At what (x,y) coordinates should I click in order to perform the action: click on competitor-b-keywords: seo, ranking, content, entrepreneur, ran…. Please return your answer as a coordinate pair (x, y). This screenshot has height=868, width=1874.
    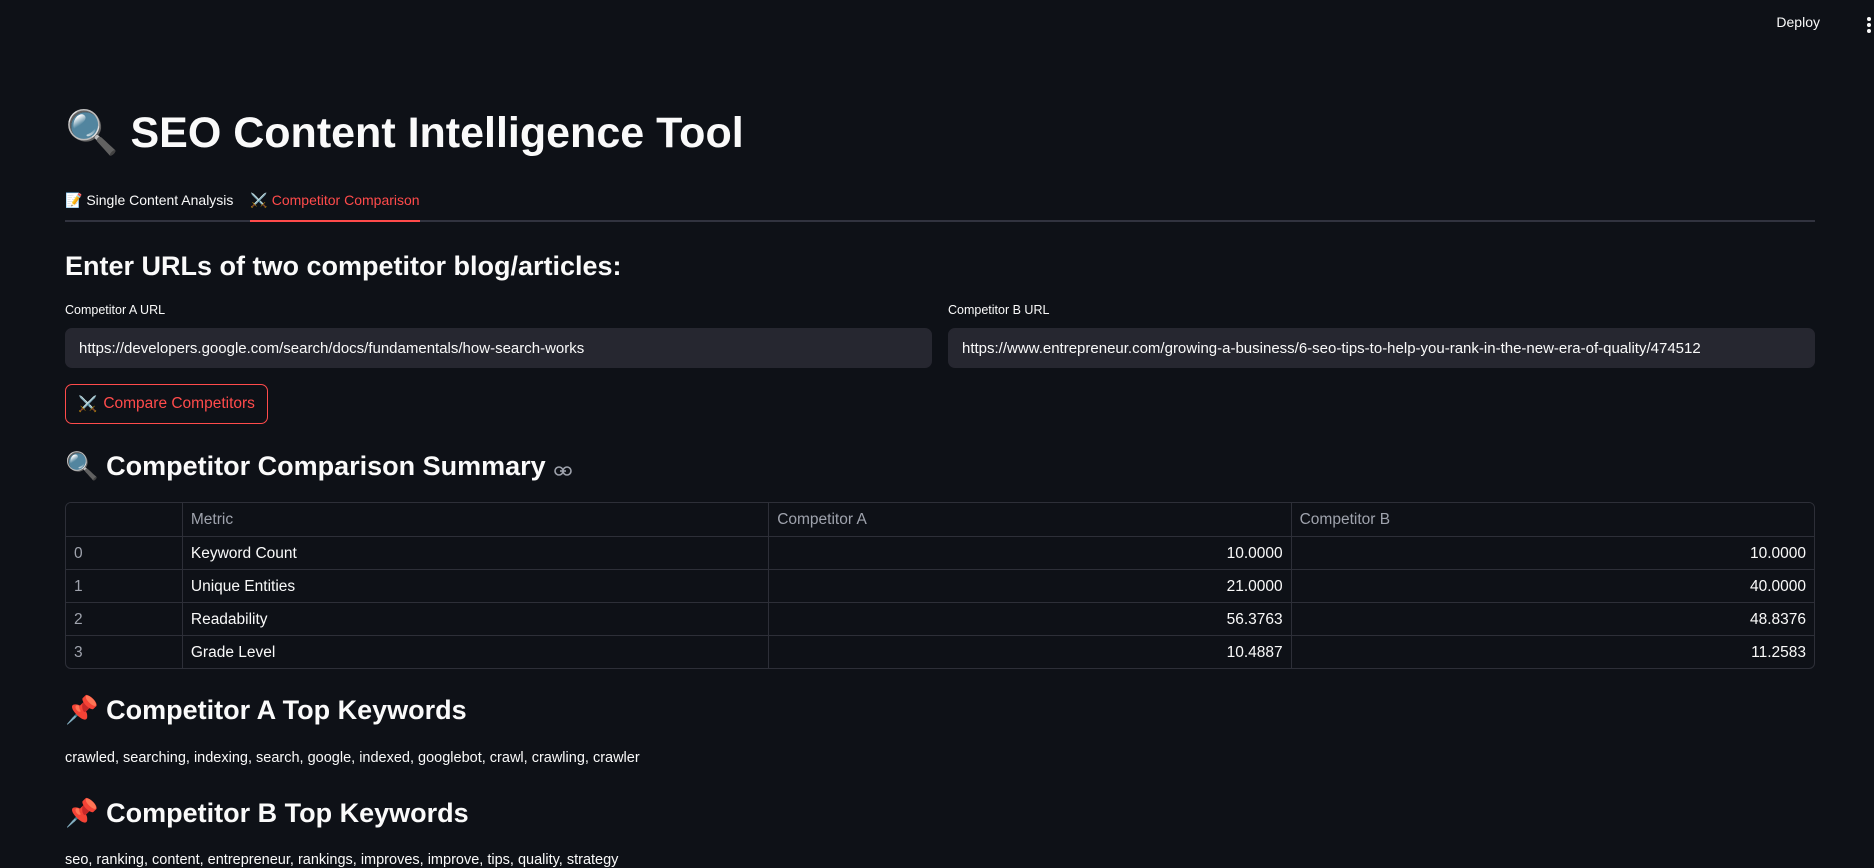
    Looking at the image, I should click on (342, 860).